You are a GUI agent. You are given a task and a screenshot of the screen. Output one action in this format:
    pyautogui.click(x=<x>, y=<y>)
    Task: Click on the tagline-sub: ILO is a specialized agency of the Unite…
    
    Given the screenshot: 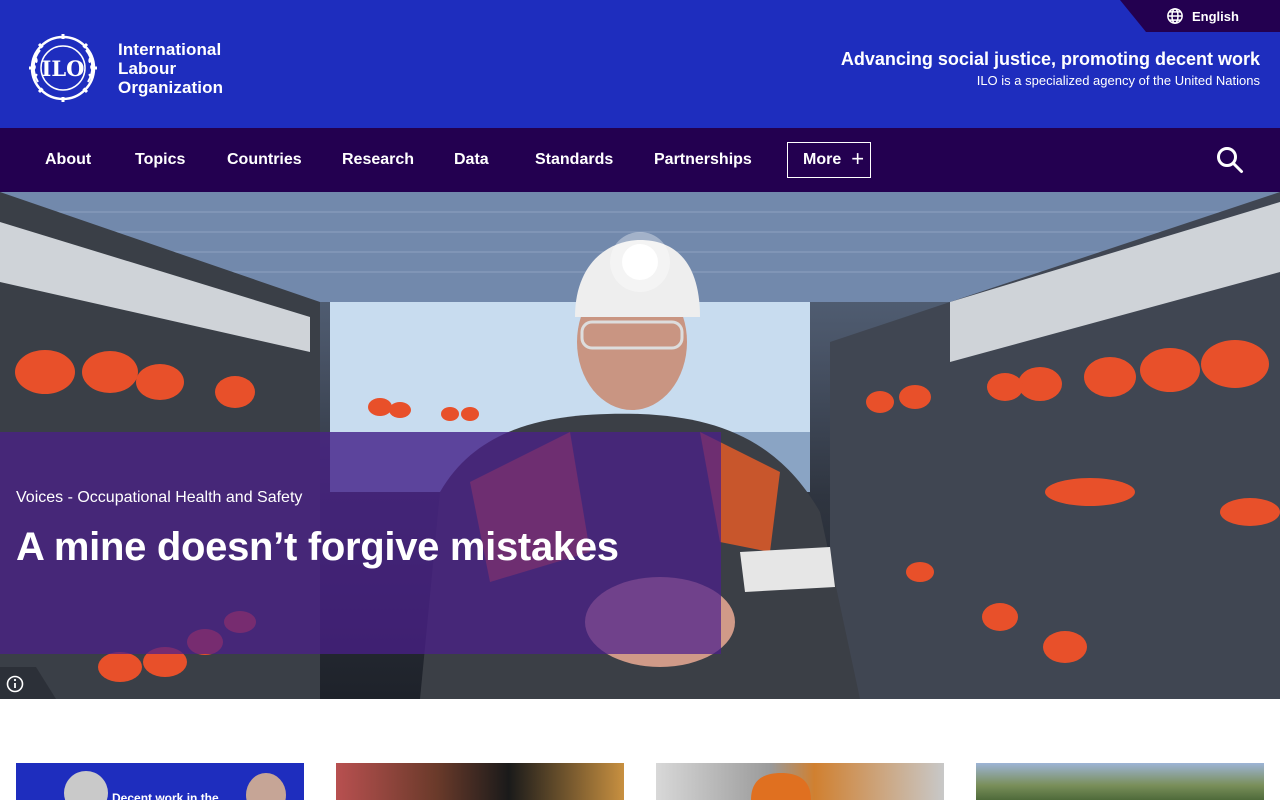 What is the action you would take?
    pyautogui.click(x=1118, y=80)
    